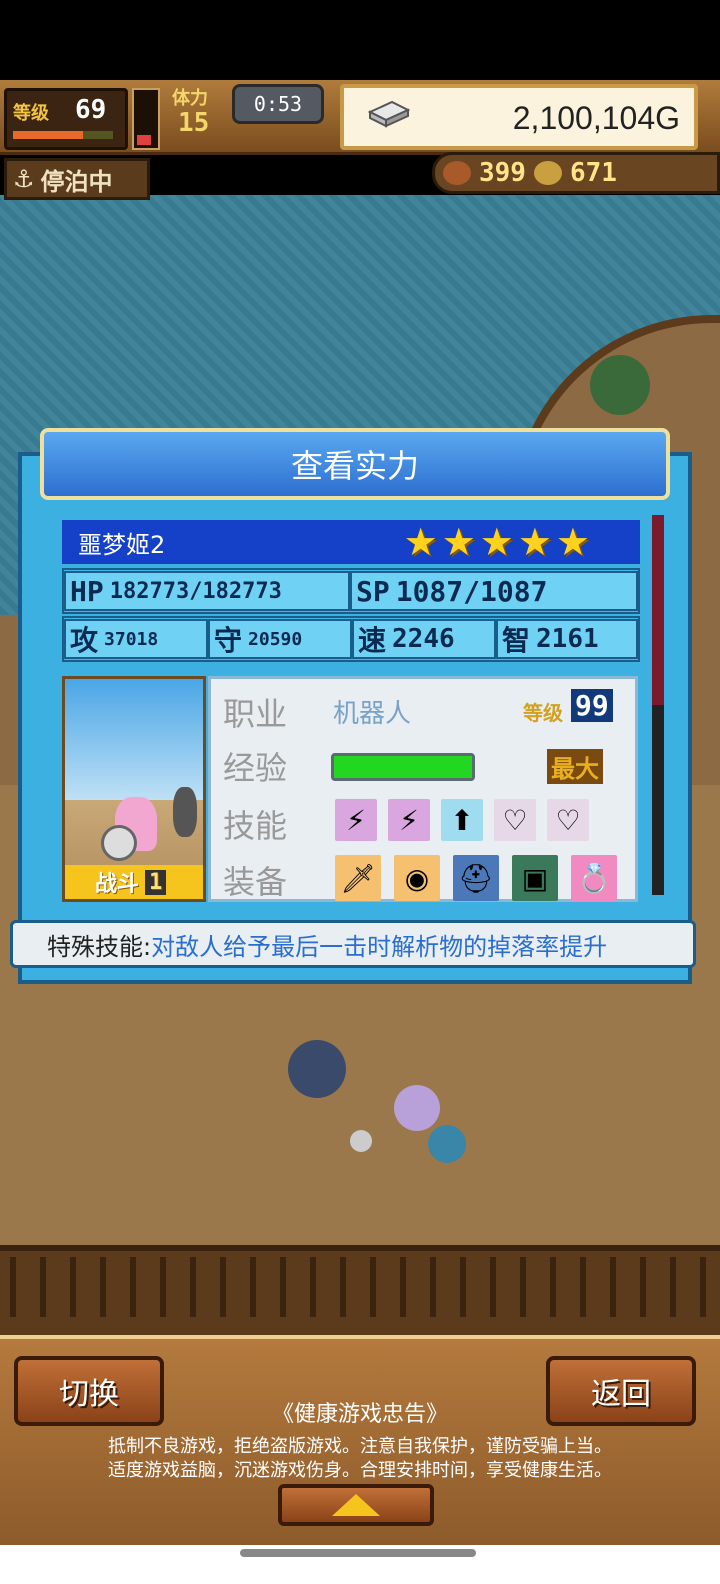  What do you see at coordinates (360, 40) in the screenshot?
I see `status-bar` at bounding box center [360, 40].